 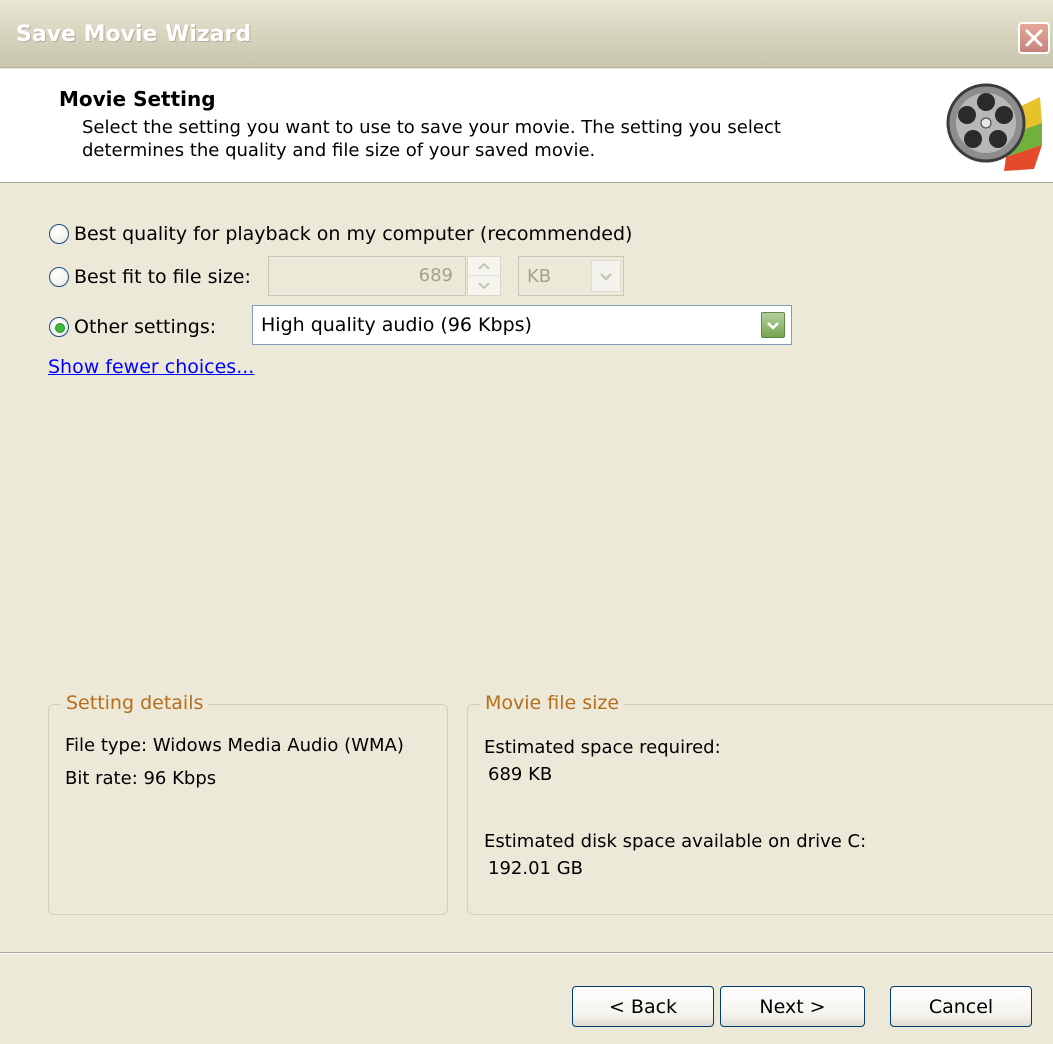 I want to click on setting-details-legend: Setting details, so click(x=135, y=703).